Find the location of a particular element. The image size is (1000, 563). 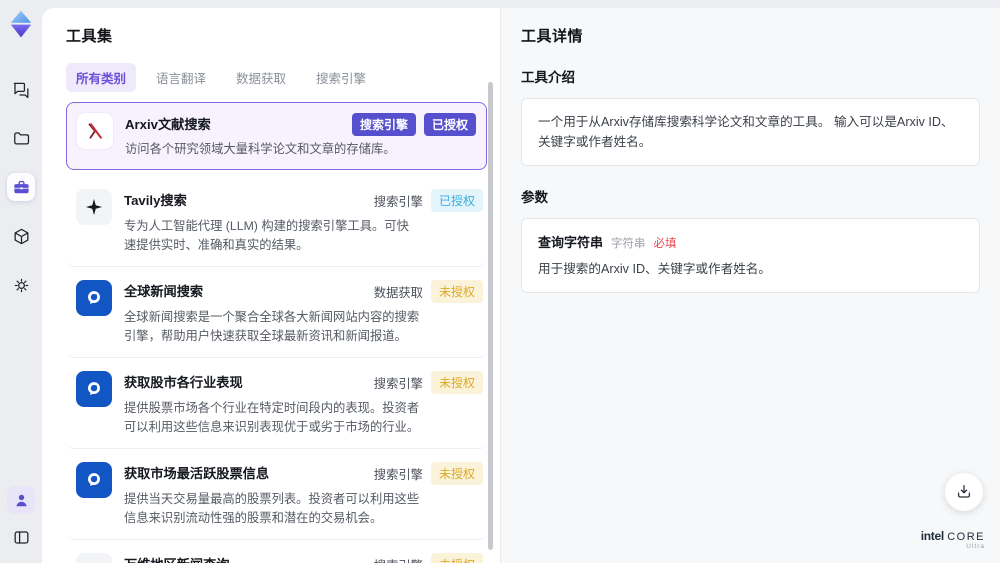

tool-category-tag: 数据获取 is located at coordinates (398, 292).